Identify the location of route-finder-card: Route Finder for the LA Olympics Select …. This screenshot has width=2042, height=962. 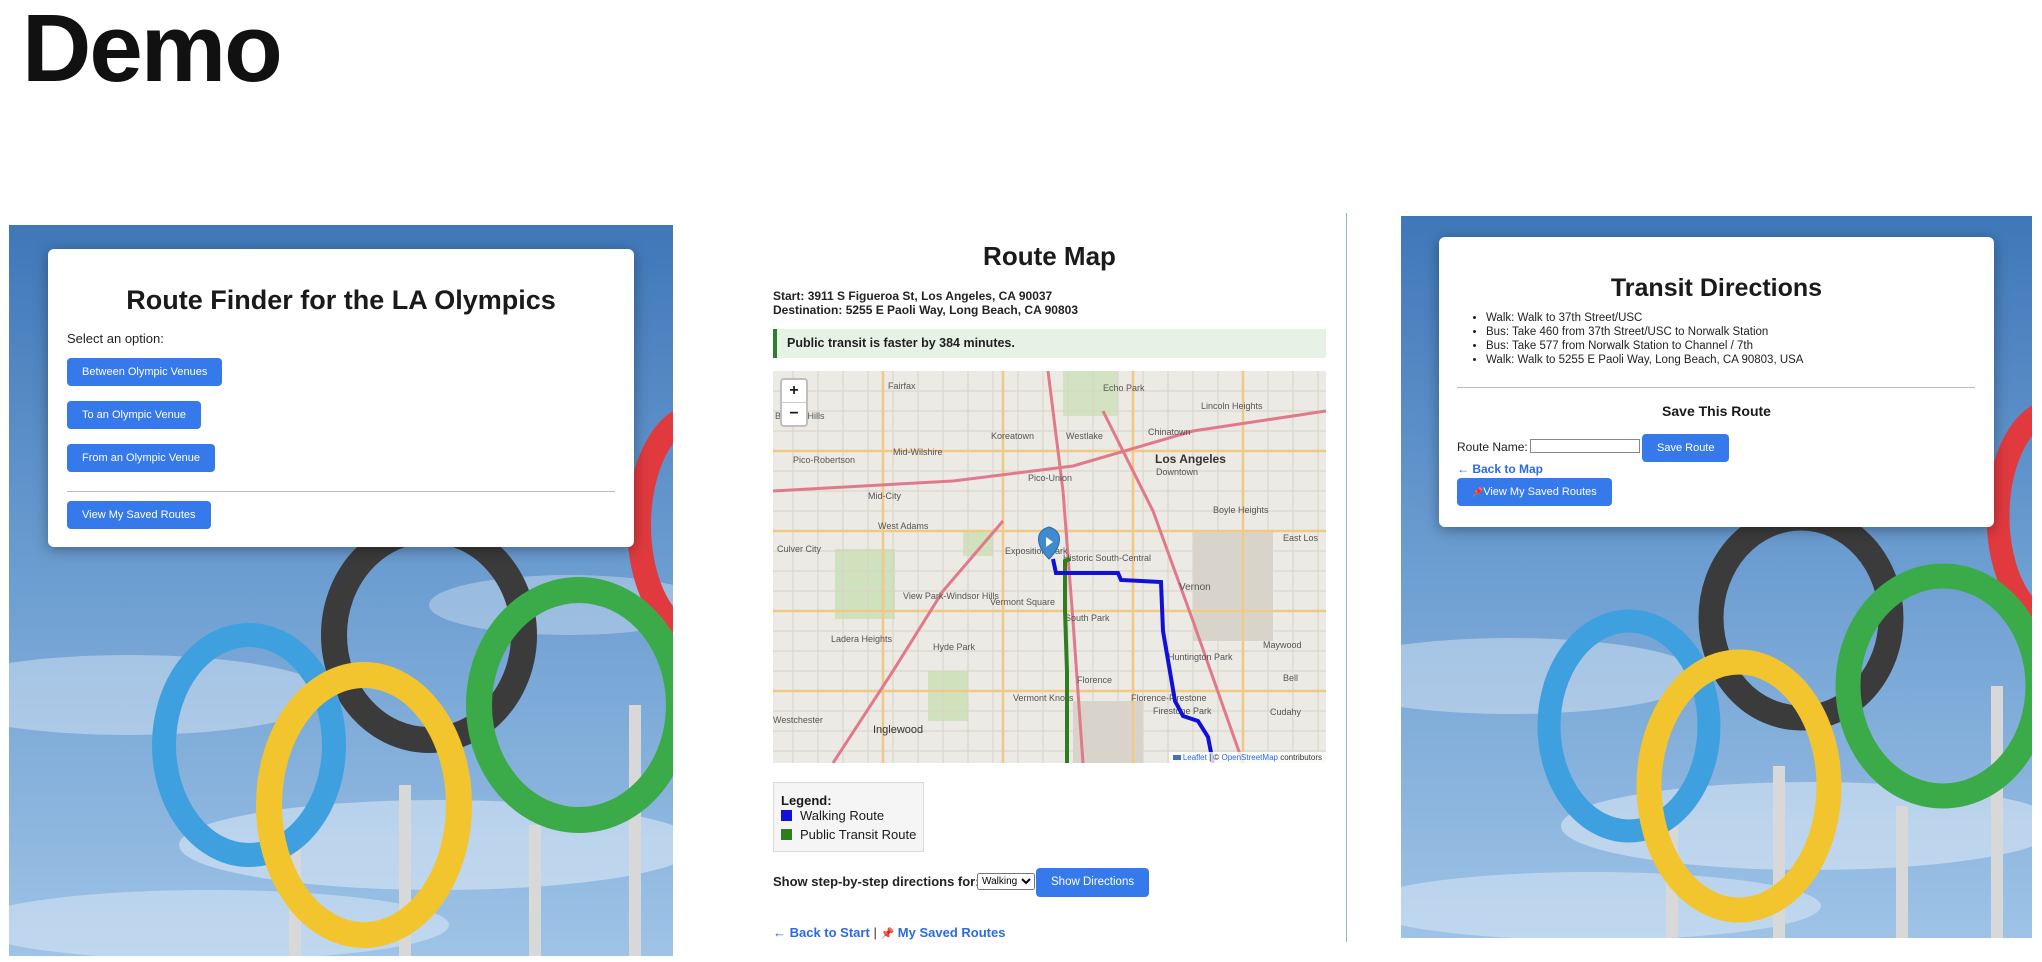
(341, 398).